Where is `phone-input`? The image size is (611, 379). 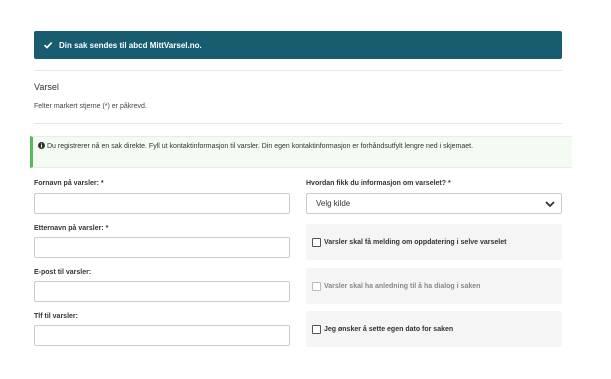 phone-input is located at coordinates (162, 335).